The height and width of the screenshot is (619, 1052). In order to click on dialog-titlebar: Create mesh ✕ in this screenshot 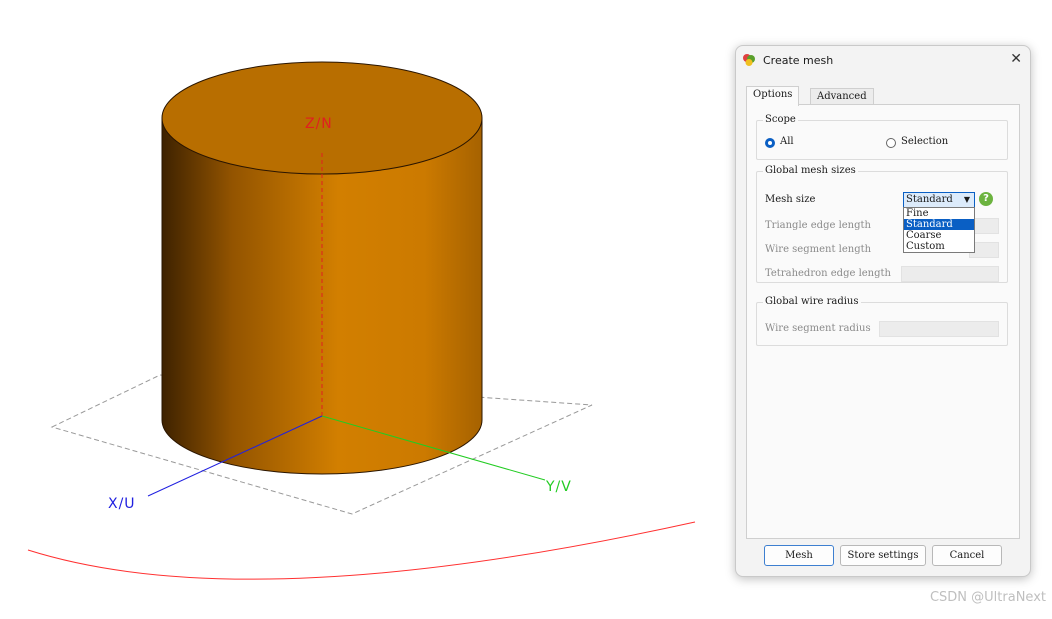, I will do `click(883, 61)`.